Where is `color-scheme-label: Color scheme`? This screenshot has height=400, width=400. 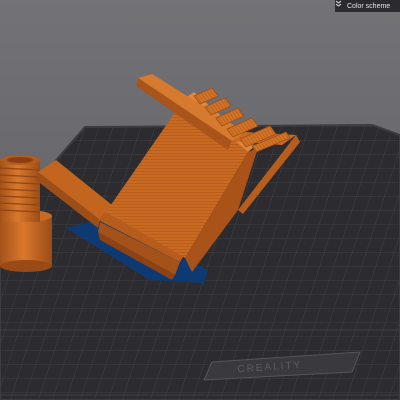 color-scheme-label: Color scheme is located at coordinates (369, 6).